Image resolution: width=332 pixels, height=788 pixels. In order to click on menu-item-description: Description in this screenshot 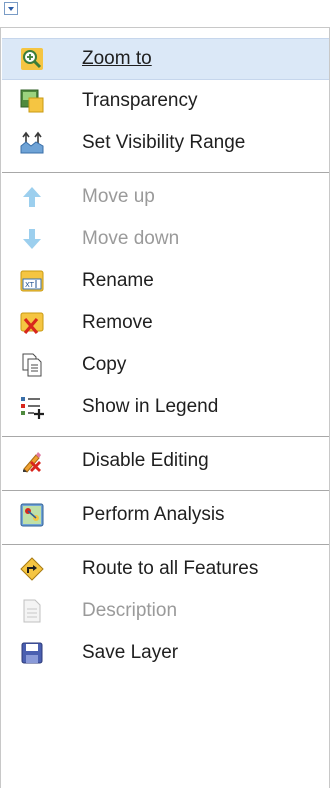, I will do `click(165, 611)`.